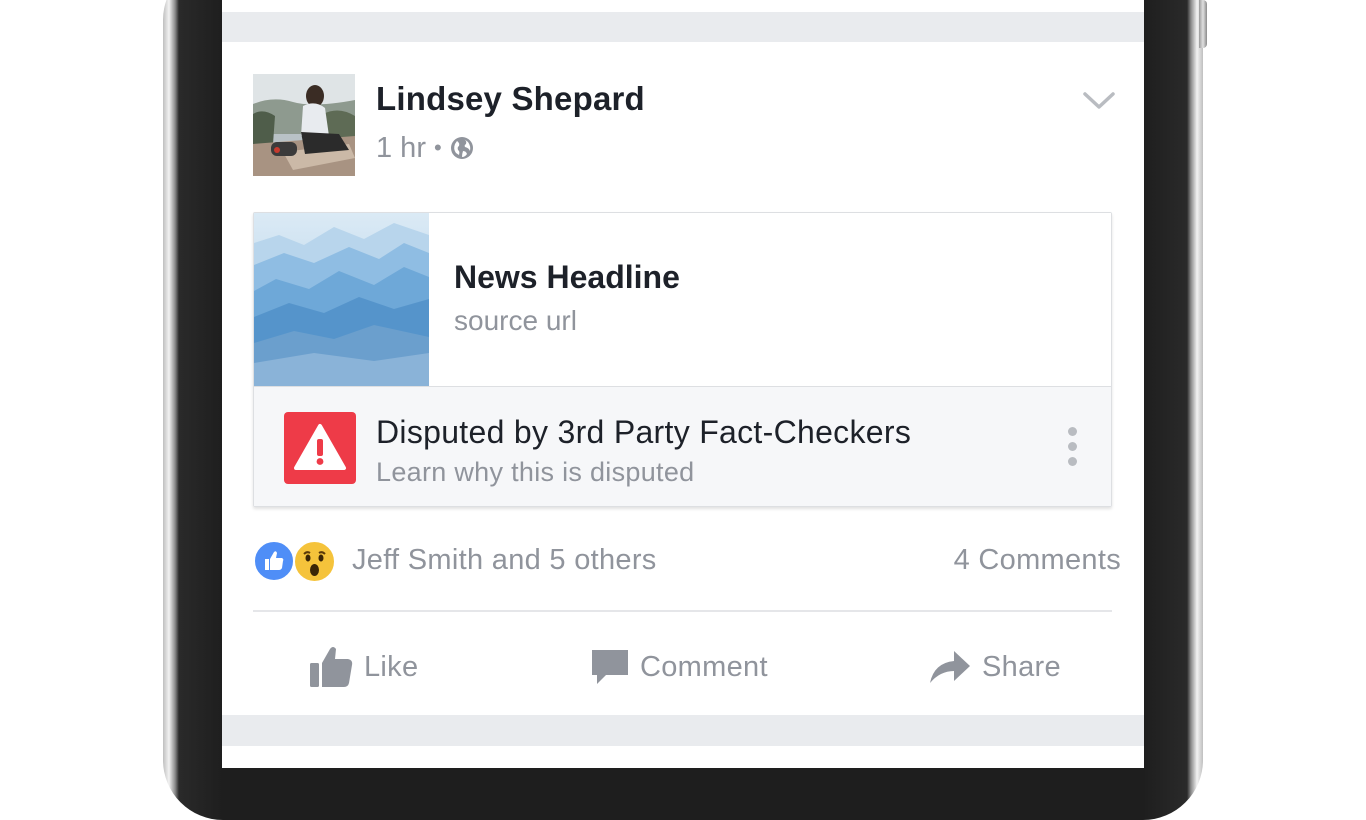 The width and height of the screenshot is (1366, 820). I want to click on link-source: source url, so click(515, 320).